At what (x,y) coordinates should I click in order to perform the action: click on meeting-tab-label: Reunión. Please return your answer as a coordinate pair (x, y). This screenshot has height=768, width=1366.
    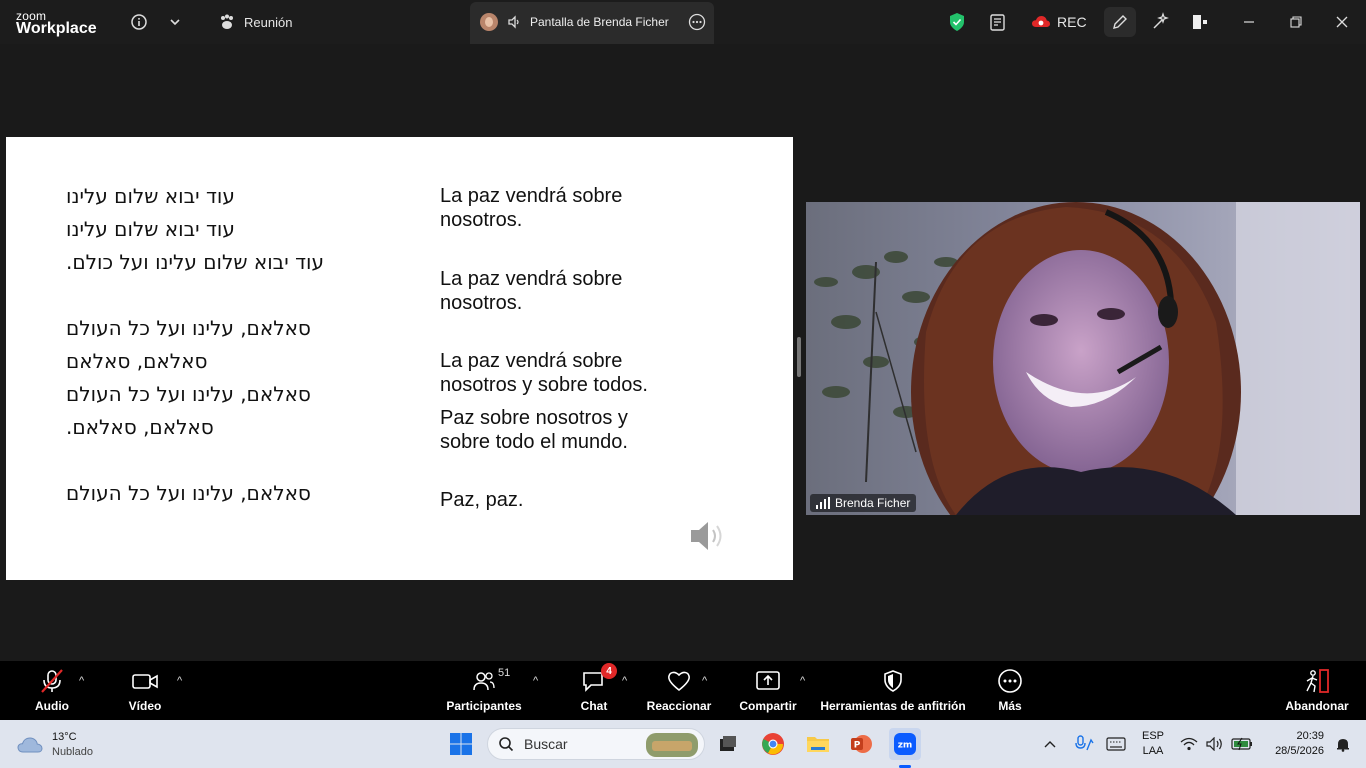
    Looking at the image, I should click on (268, 22).